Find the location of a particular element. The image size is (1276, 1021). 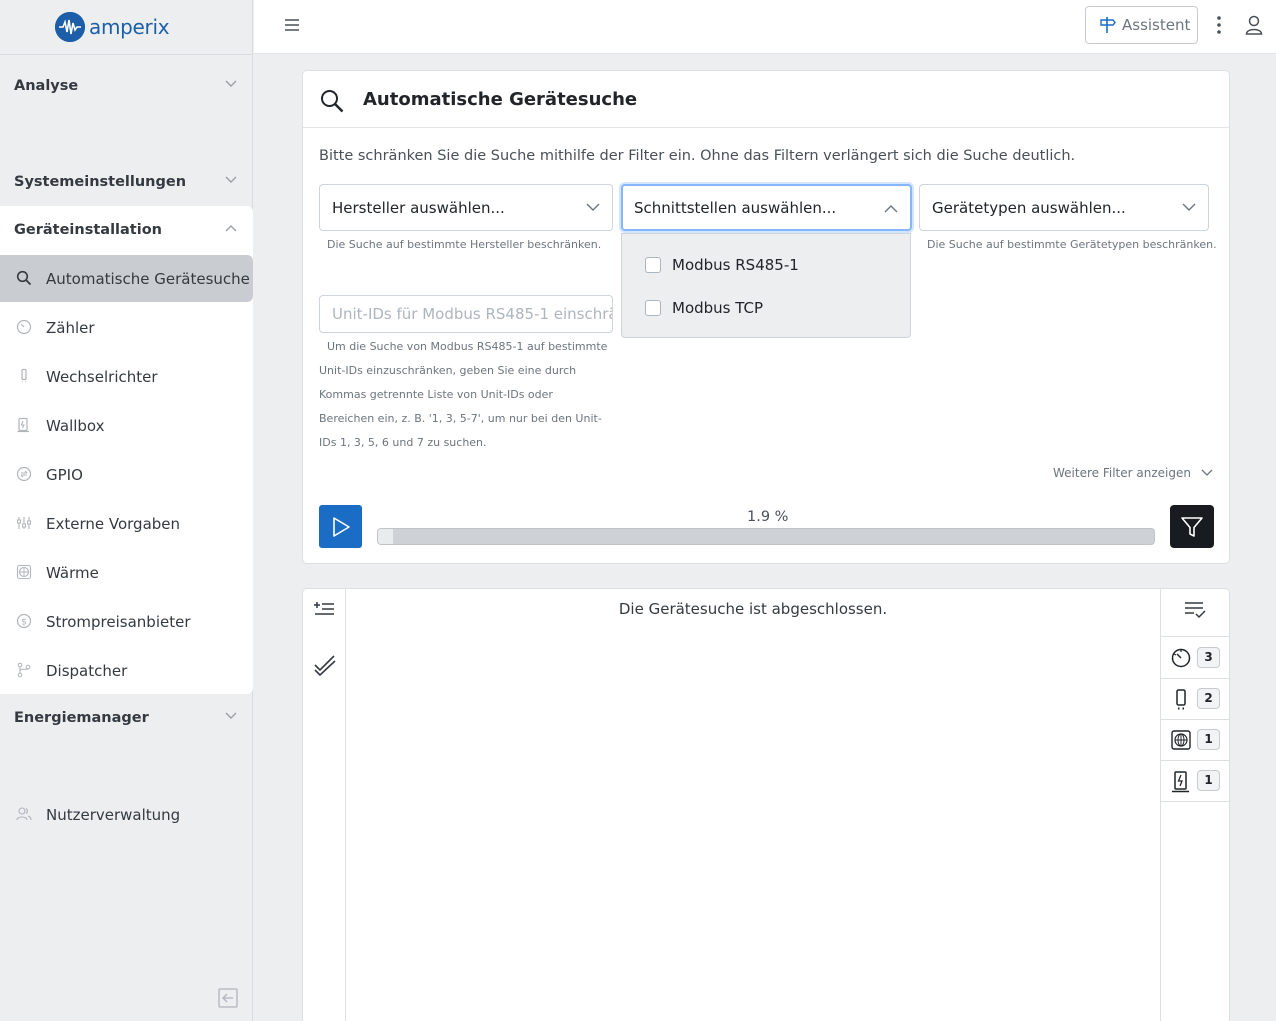

progress-bar is located at coordinates (766, 536).